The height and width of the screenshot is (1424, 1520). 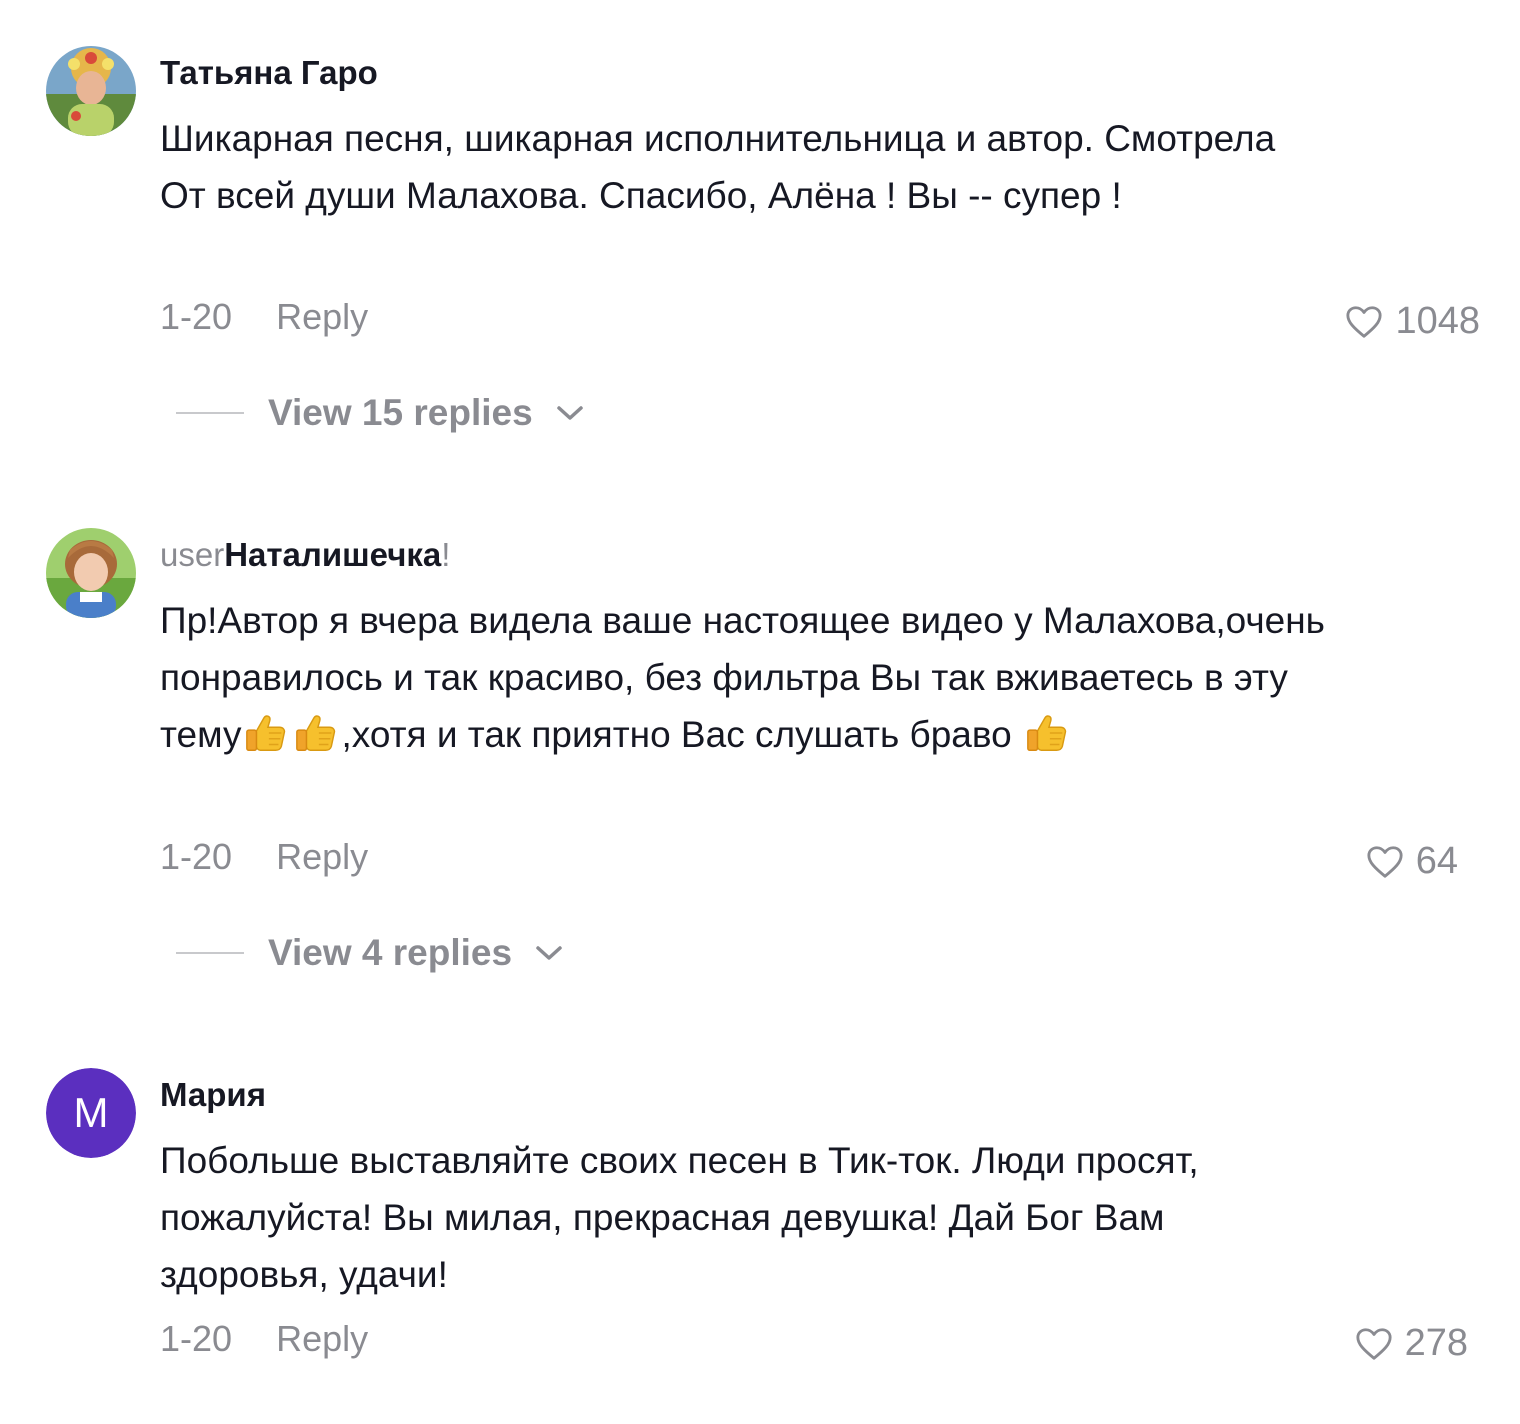 I want to click on view-replies-button: View 4 replies, so click(x=370, y=953).